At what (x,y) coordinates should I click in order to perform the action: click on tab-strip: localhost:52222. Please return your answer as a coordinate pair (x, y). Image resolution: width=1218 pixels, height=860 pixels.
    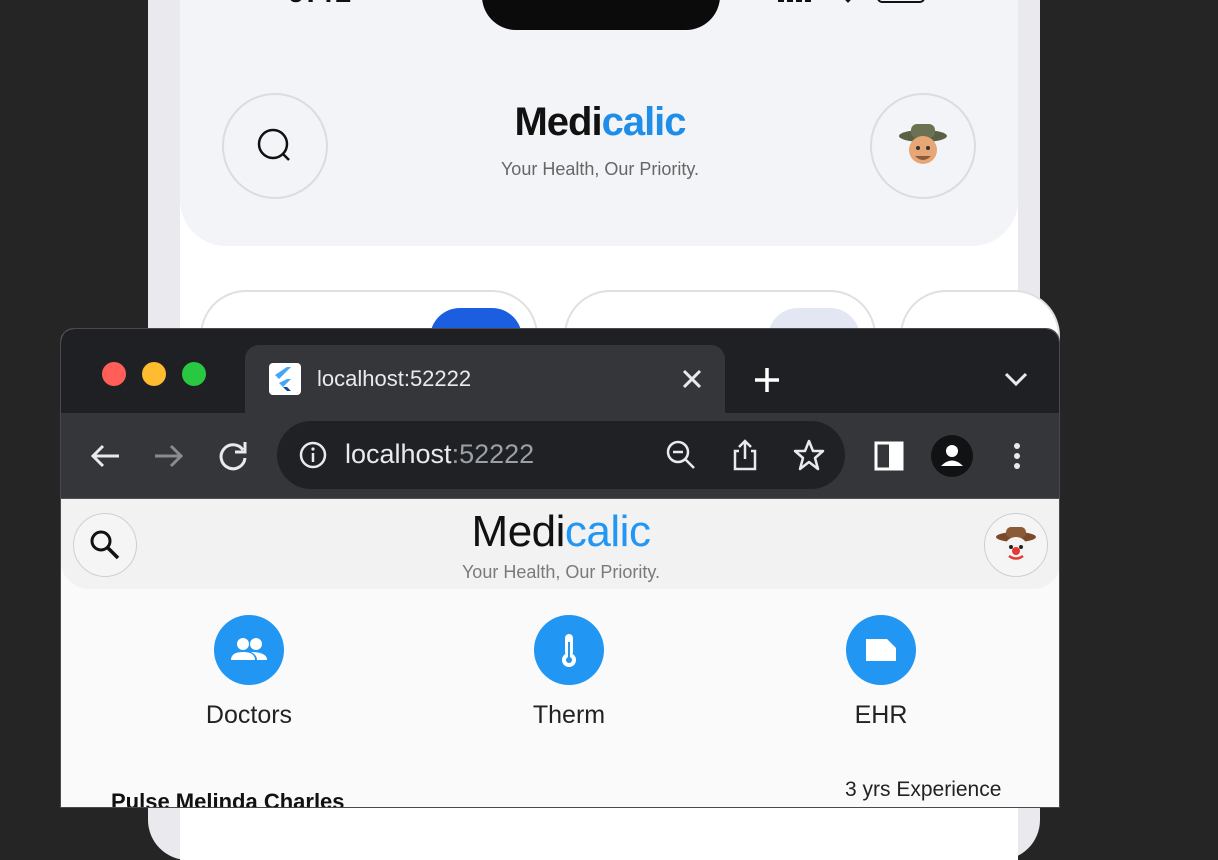
    Looking at the image, I should click on (560, 371).